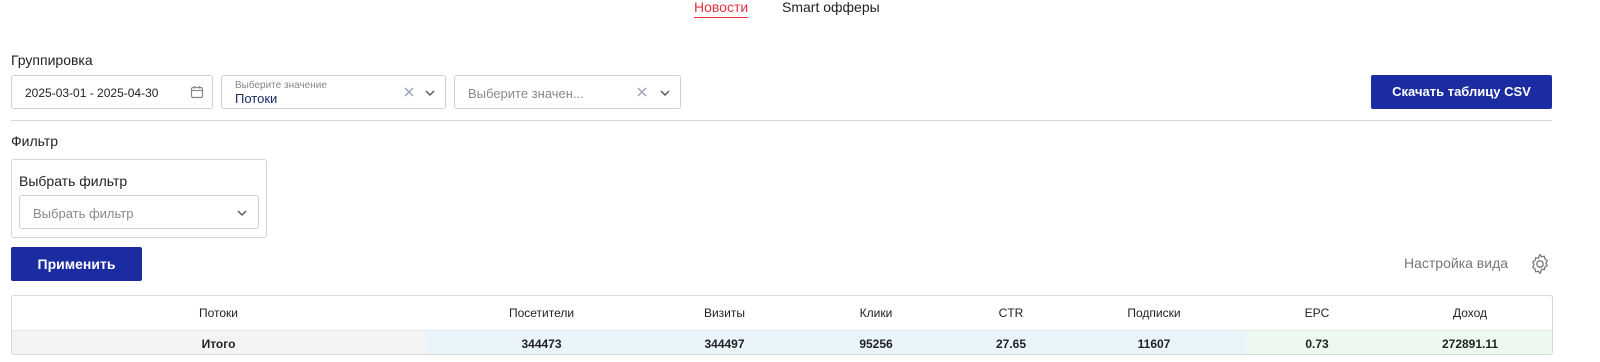 The image size is (1600, 362). What do you see at coordinates (218, 313) in the screenshot?
I see `header-cell: Потоки` at bounding box center [218, 313].